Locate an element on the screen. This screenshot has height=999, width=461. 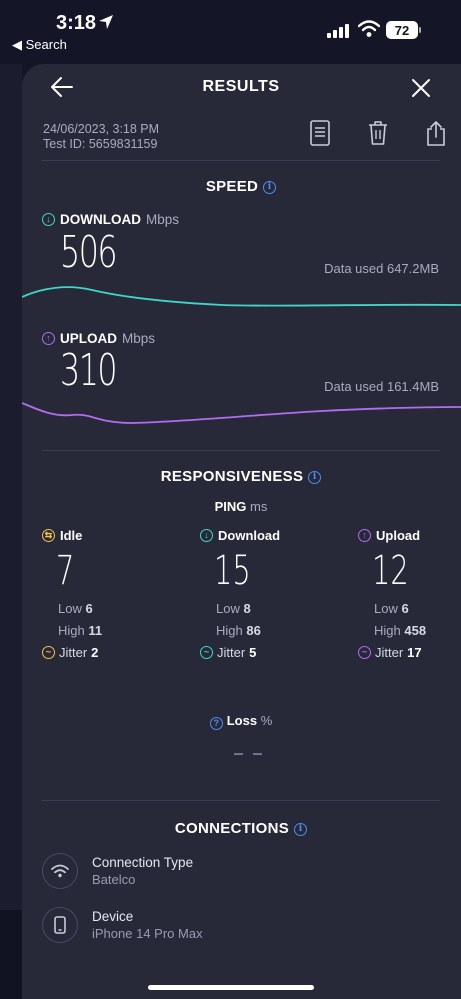
close-icon is located at coordinates (421, 88).